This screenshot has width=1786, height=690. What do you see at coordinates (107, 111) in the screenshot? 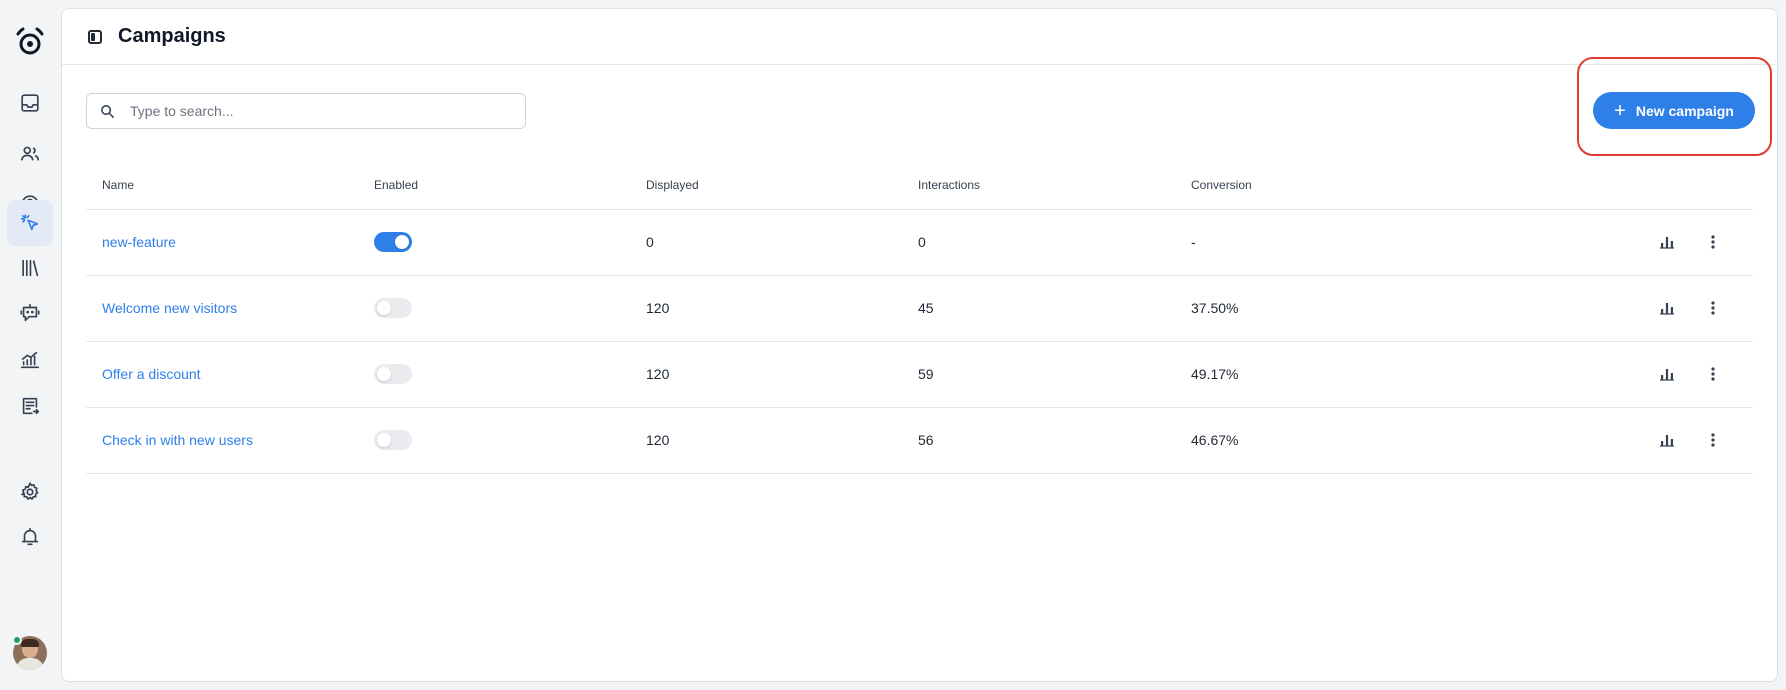
I see `search-icon` at bounding box center [107, 111].